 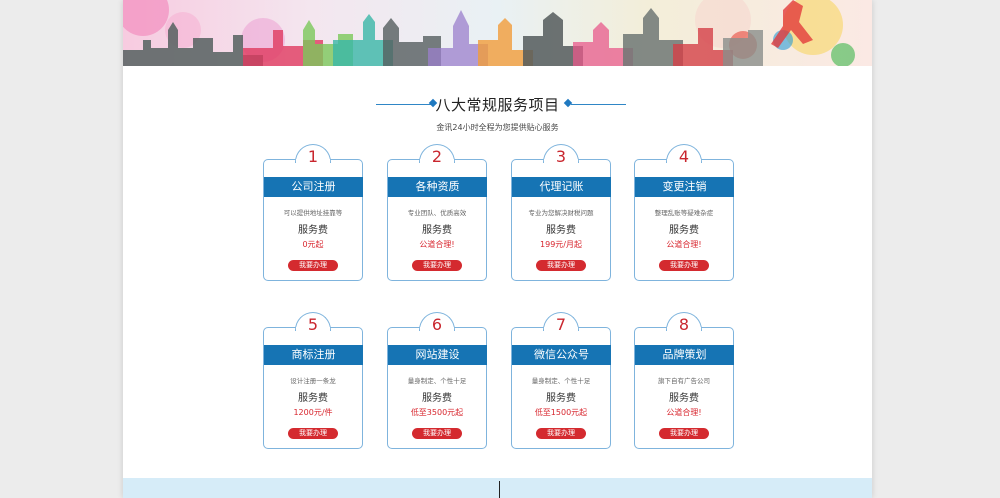 I want to click on card-title: 公司注册, so click(x=313, y=187).